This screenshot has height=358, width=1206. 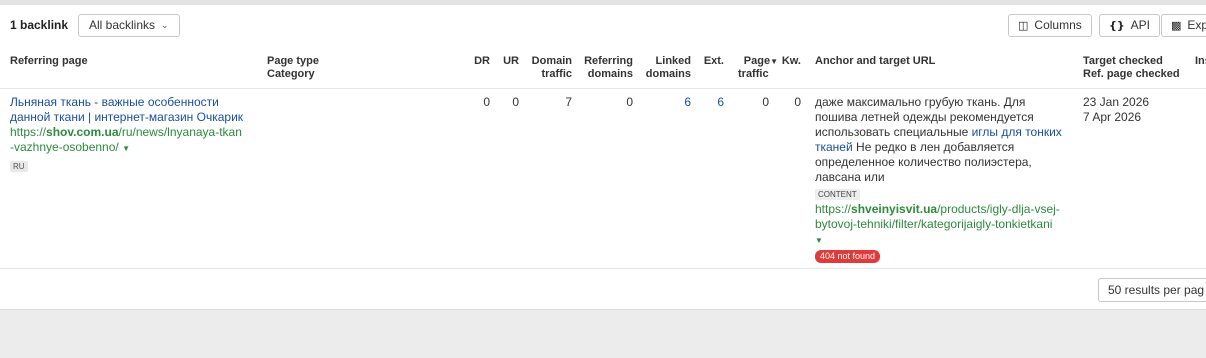 I want to click on ext-value: 6, so click(x=710, y=102).